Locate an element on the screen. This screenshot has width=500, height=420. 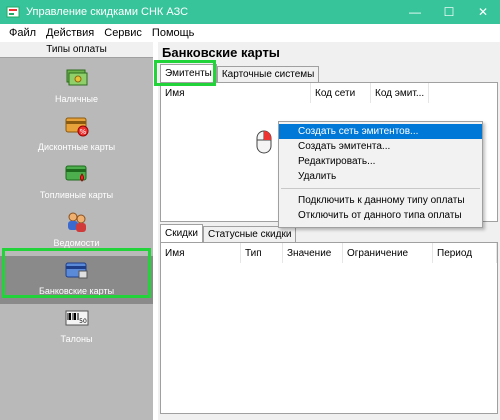
column-header: Период is located at coordinates (465, 253).